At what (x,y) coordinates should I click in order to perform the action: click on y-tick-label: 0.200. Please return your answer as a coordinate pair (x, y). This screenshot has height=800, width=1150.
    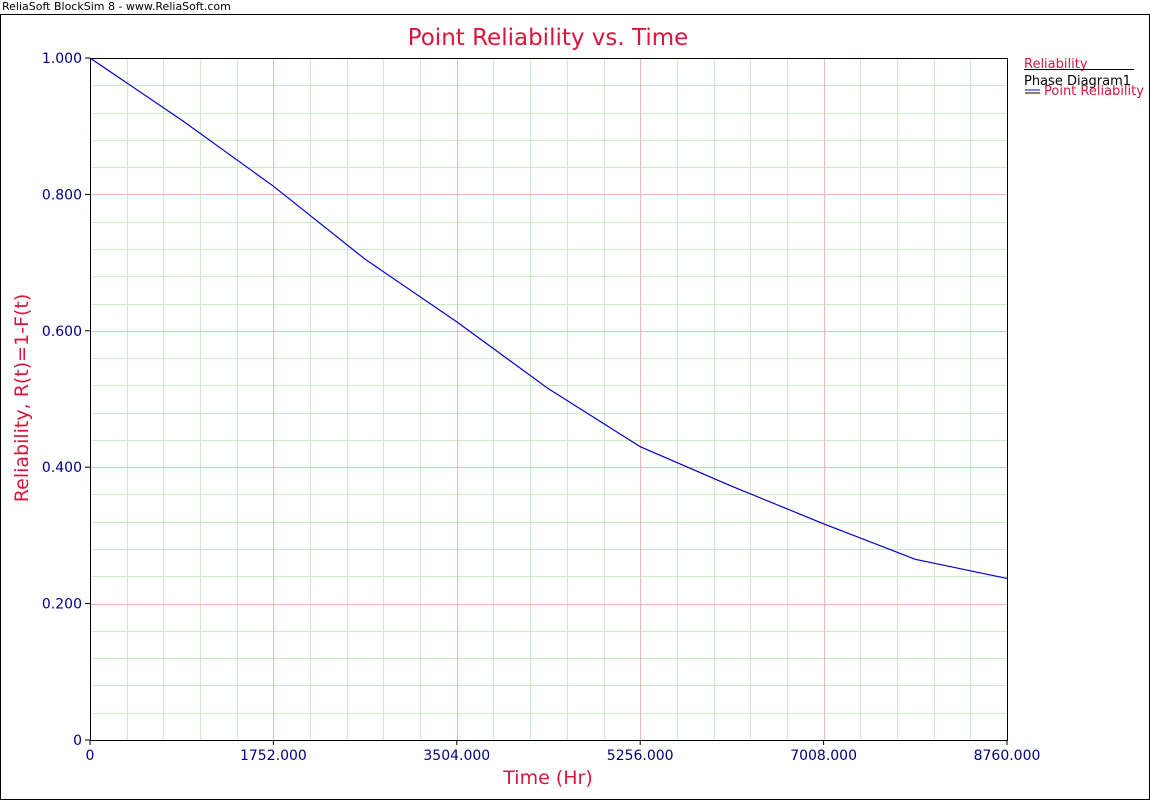
    Looking at the image, I should click on (62, 605).